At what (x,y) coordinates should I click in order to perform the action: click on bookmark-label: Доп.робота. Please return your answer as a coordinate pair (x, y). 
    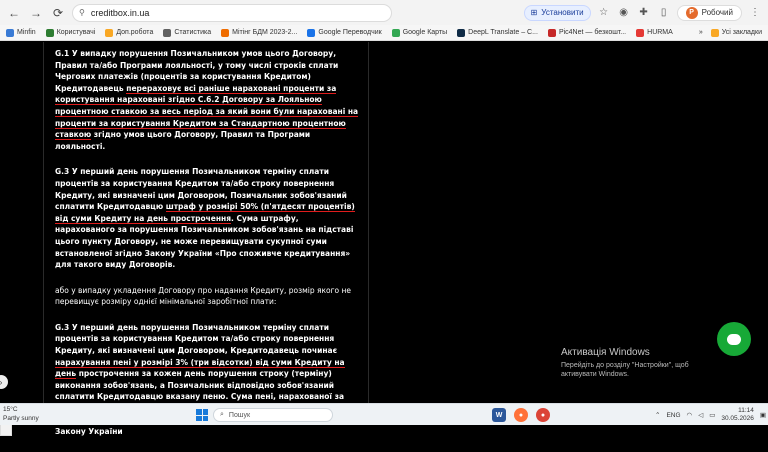
    Looking at the image, I should click on (135, 32).